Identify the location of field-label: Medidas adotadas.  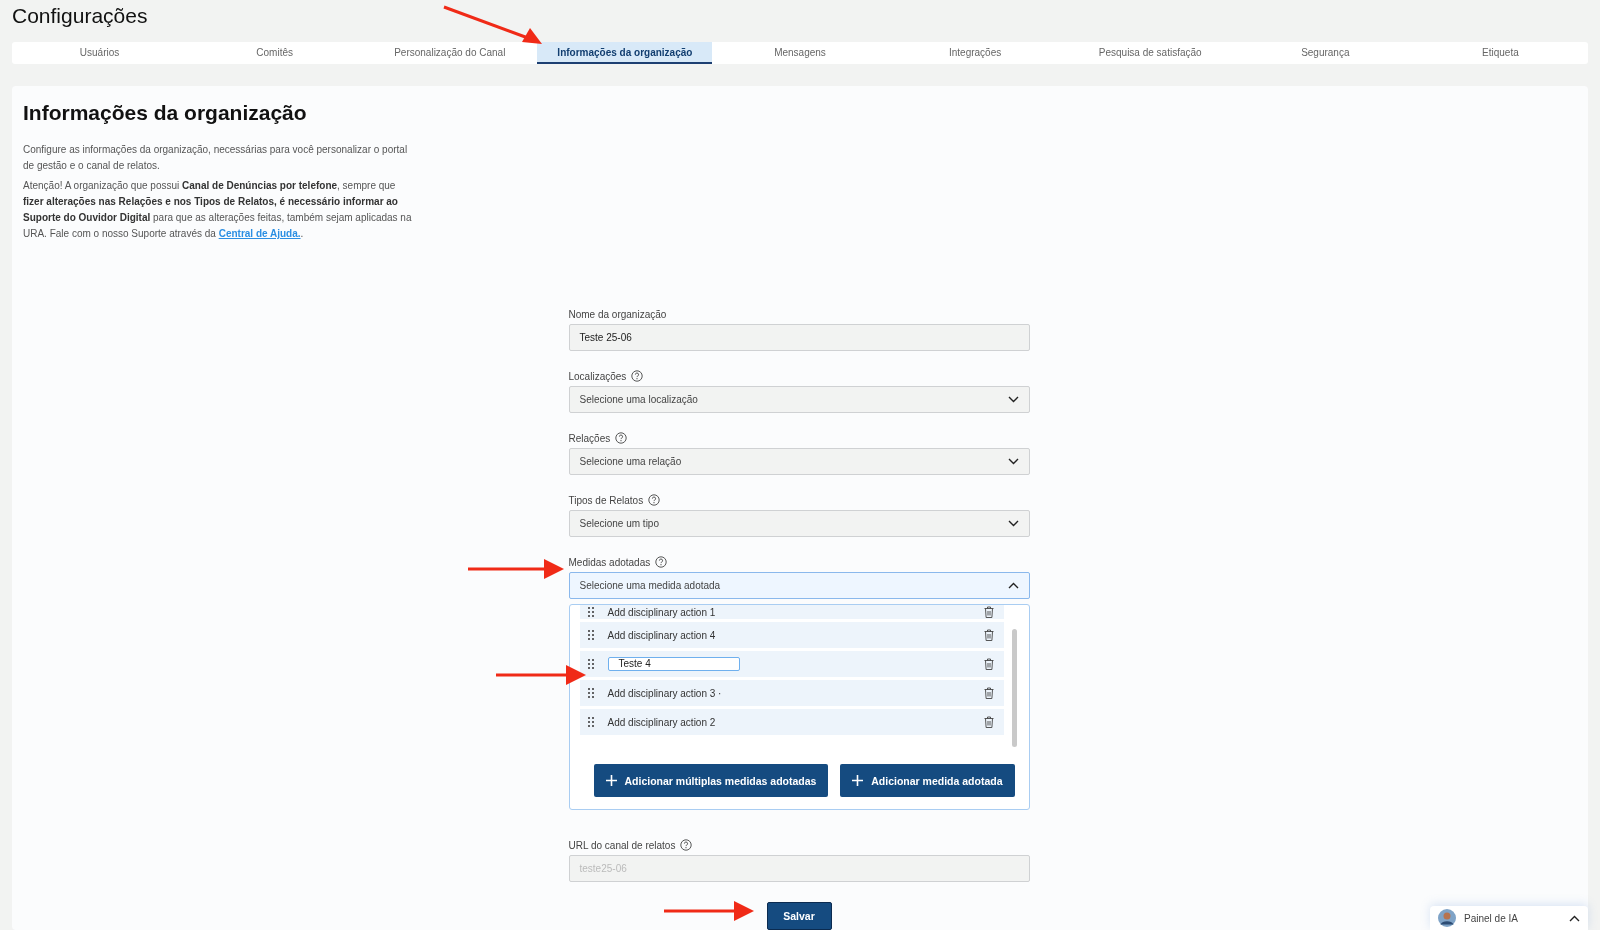
(609, 562).